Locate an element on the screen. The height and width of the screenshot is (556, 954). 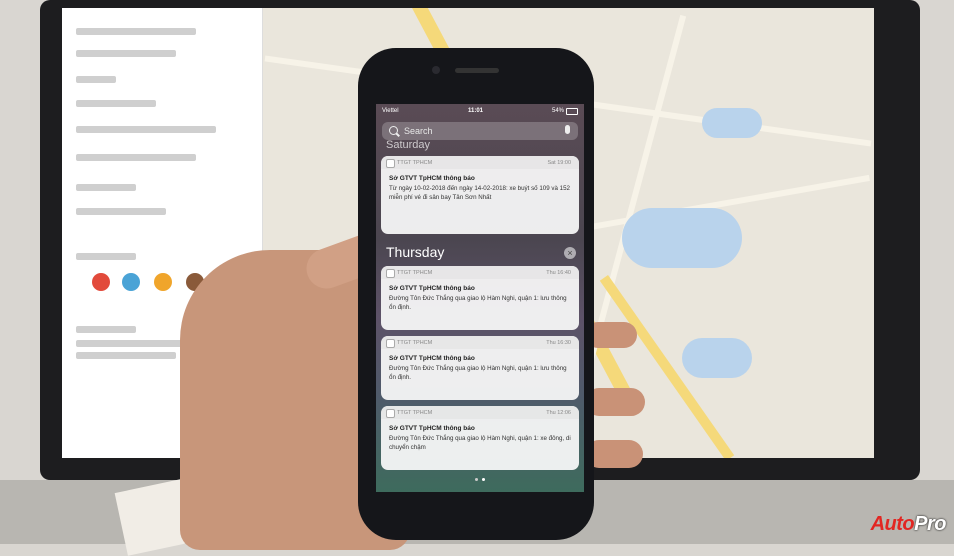
earpiece is located at coordinates (477, 70).